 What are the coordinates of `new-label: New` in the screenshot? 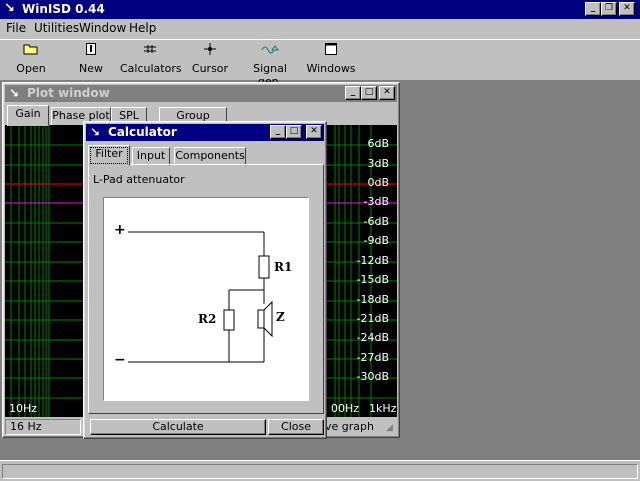 It's located at (91, 68).